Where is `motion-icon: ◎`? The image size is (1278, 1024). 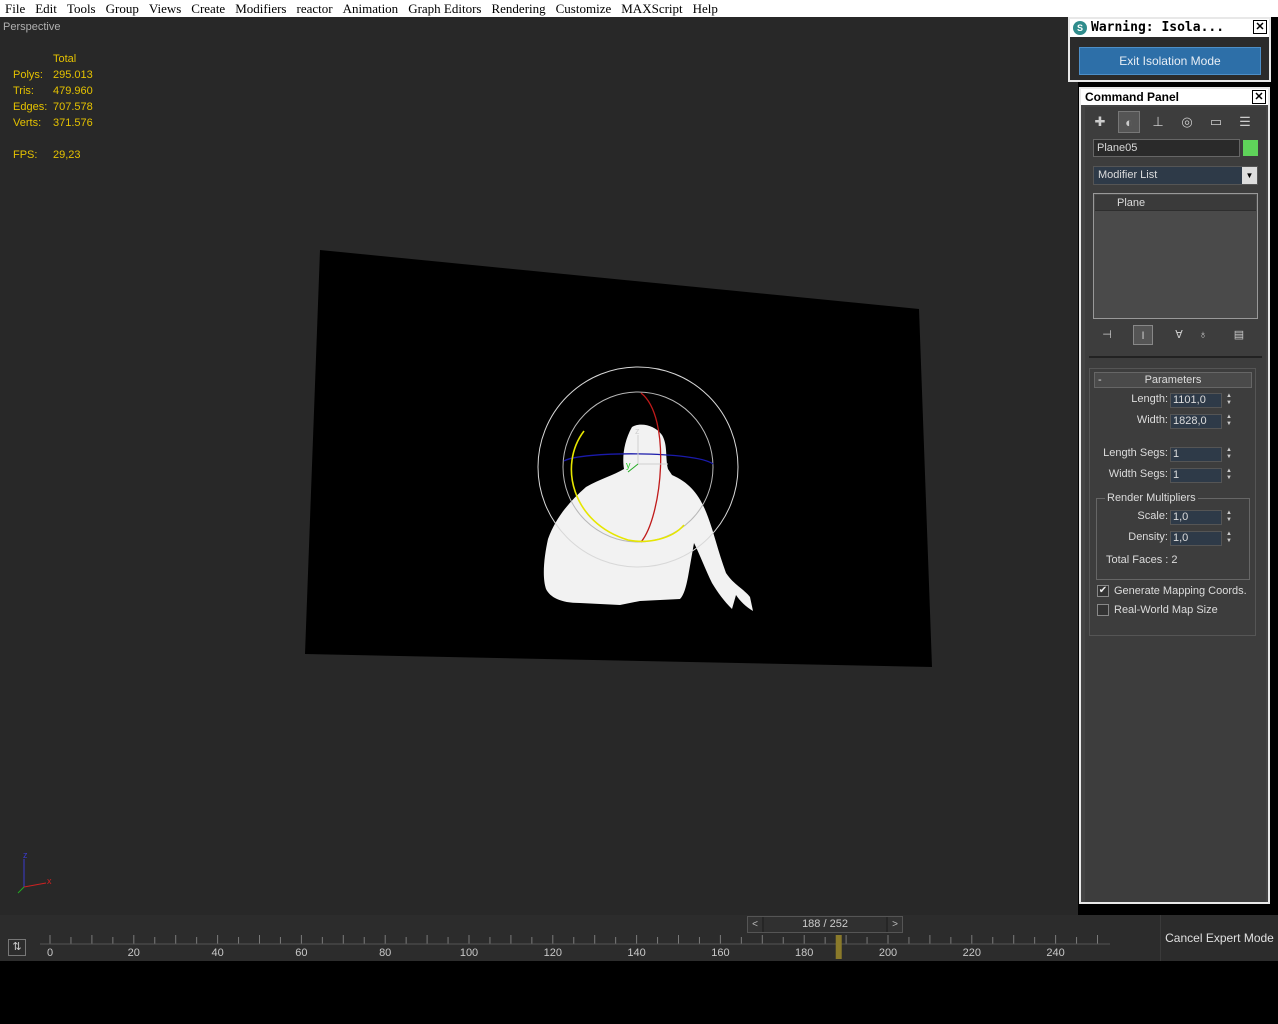
motion-icon: ◎ is located at coordinates (1187, 122).